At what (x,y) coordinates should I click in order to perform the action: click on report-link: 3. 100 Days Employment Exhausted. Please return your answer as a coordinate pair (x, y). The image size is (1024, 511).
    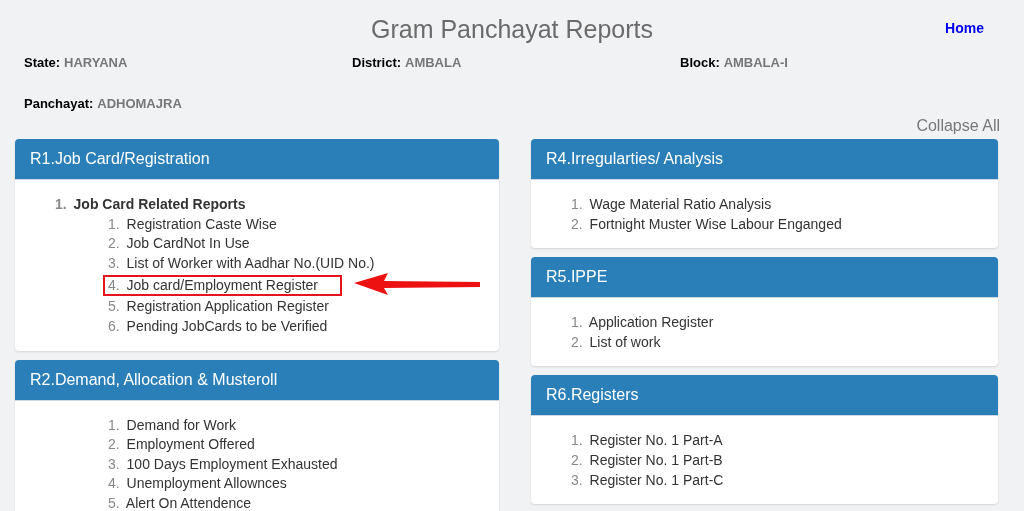
    Looking at the image, I should click on (223, 464).